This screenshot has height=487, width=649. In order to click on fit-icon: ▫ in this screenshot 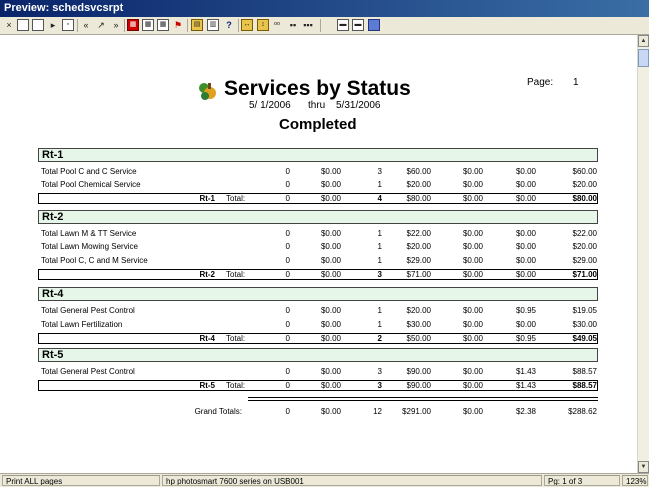, I will do `click(68, 25)`.